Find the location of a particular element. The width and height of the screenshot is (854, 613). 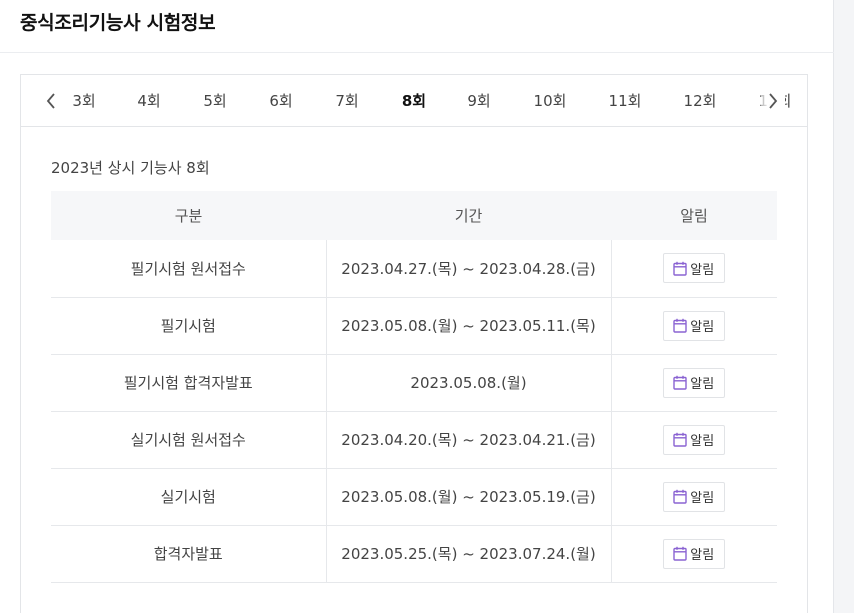

table-header-row: 구분 기간 알림 is located at coordinates (414, 215).